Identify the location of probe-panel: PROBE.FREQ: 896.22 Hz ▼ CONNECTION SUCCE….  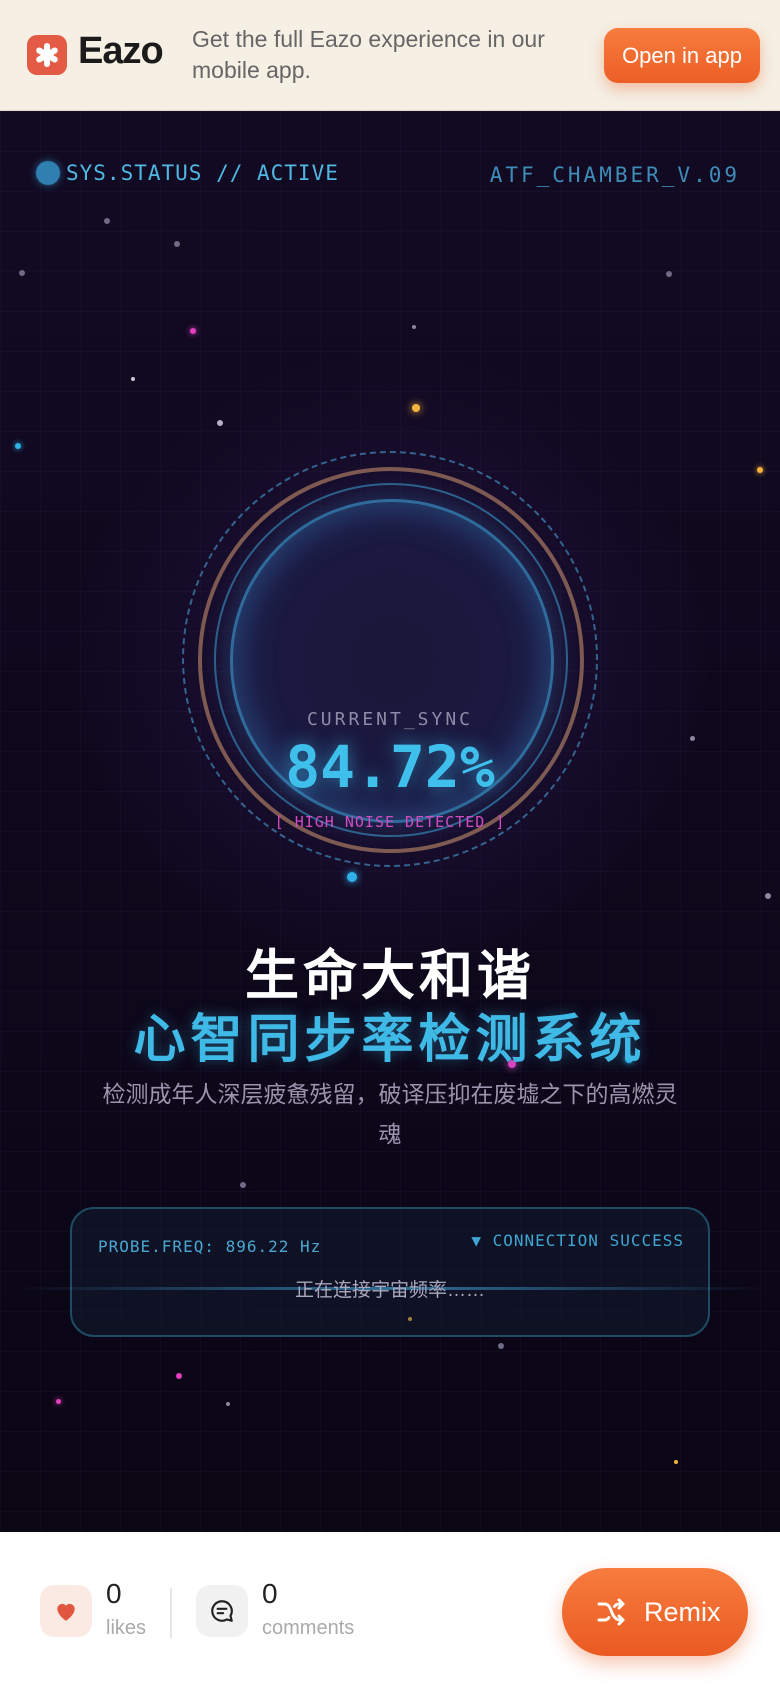
(392, 1272).